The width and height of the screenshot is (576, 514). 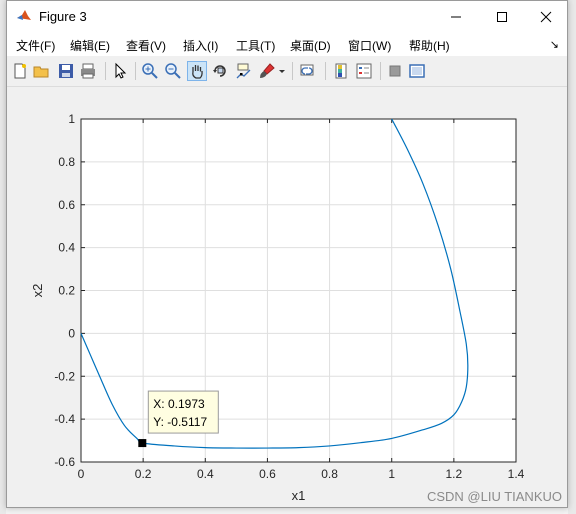 What do you see at coordinates (66, 248) in the screenshot?
I see `y-tick-label: 0.4` at bounding box center [66, 248].